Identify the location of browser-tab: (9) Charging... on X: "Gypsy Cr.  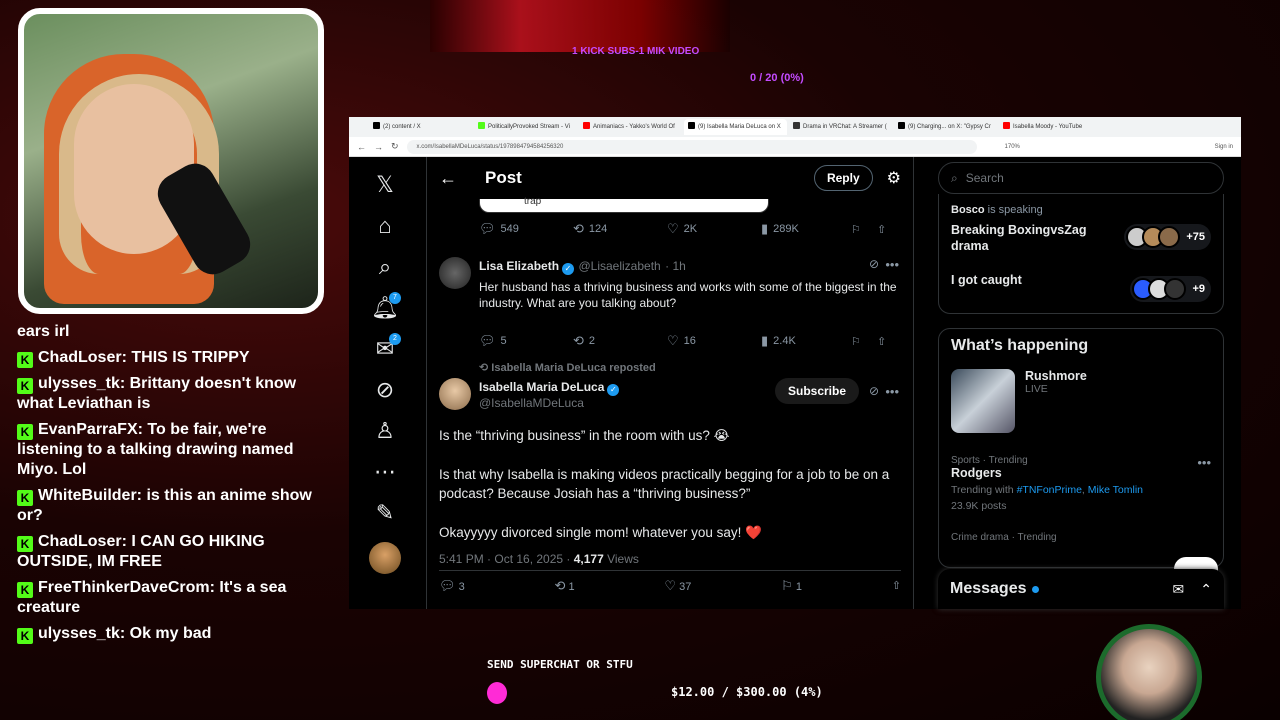
(945, 127).